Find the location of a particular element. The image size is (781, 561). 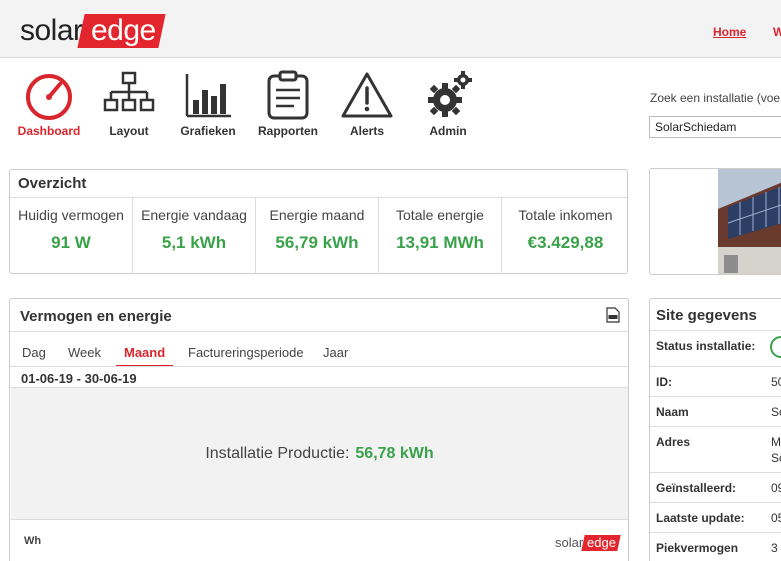

overview-label: Energie vandaag is located at coordinates (194, 215).